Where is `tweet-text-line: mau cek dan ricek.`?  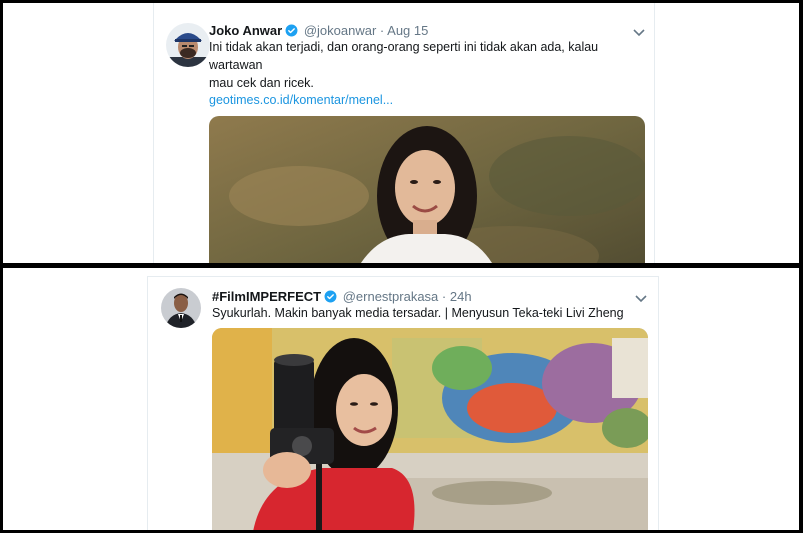 tweet-text-line: mau cek dan ricek. is located at coordinates (261, 83).